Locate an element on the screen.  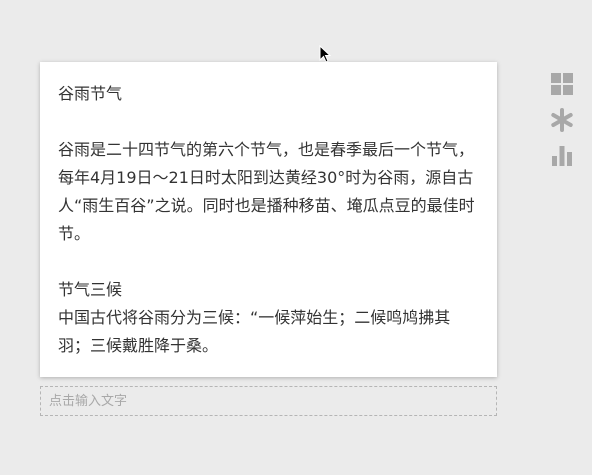
side-toolbar is located at coordinates (562, 126).